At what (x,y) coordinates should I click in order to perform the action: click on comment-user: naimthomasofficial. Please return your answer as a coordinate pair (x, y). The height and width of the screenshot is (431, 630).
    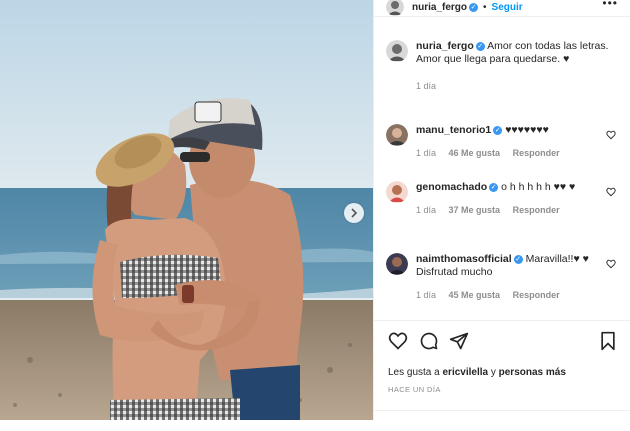
    Looking at the image, I should click on (464, 259).